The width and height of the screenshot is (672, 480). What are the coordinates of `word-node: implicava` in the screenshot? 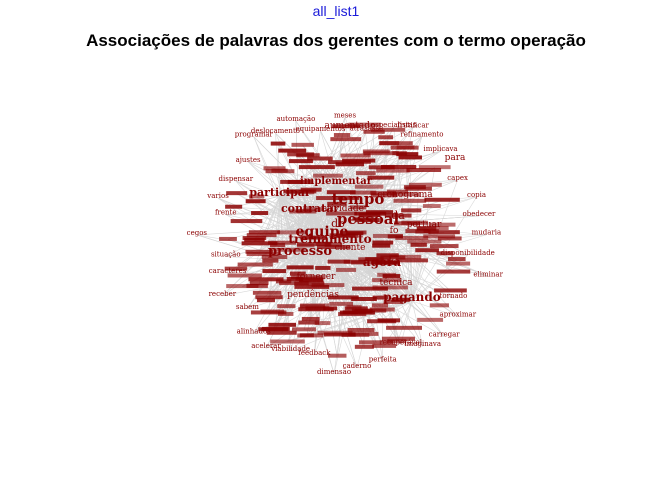 It's located at (441, 149).